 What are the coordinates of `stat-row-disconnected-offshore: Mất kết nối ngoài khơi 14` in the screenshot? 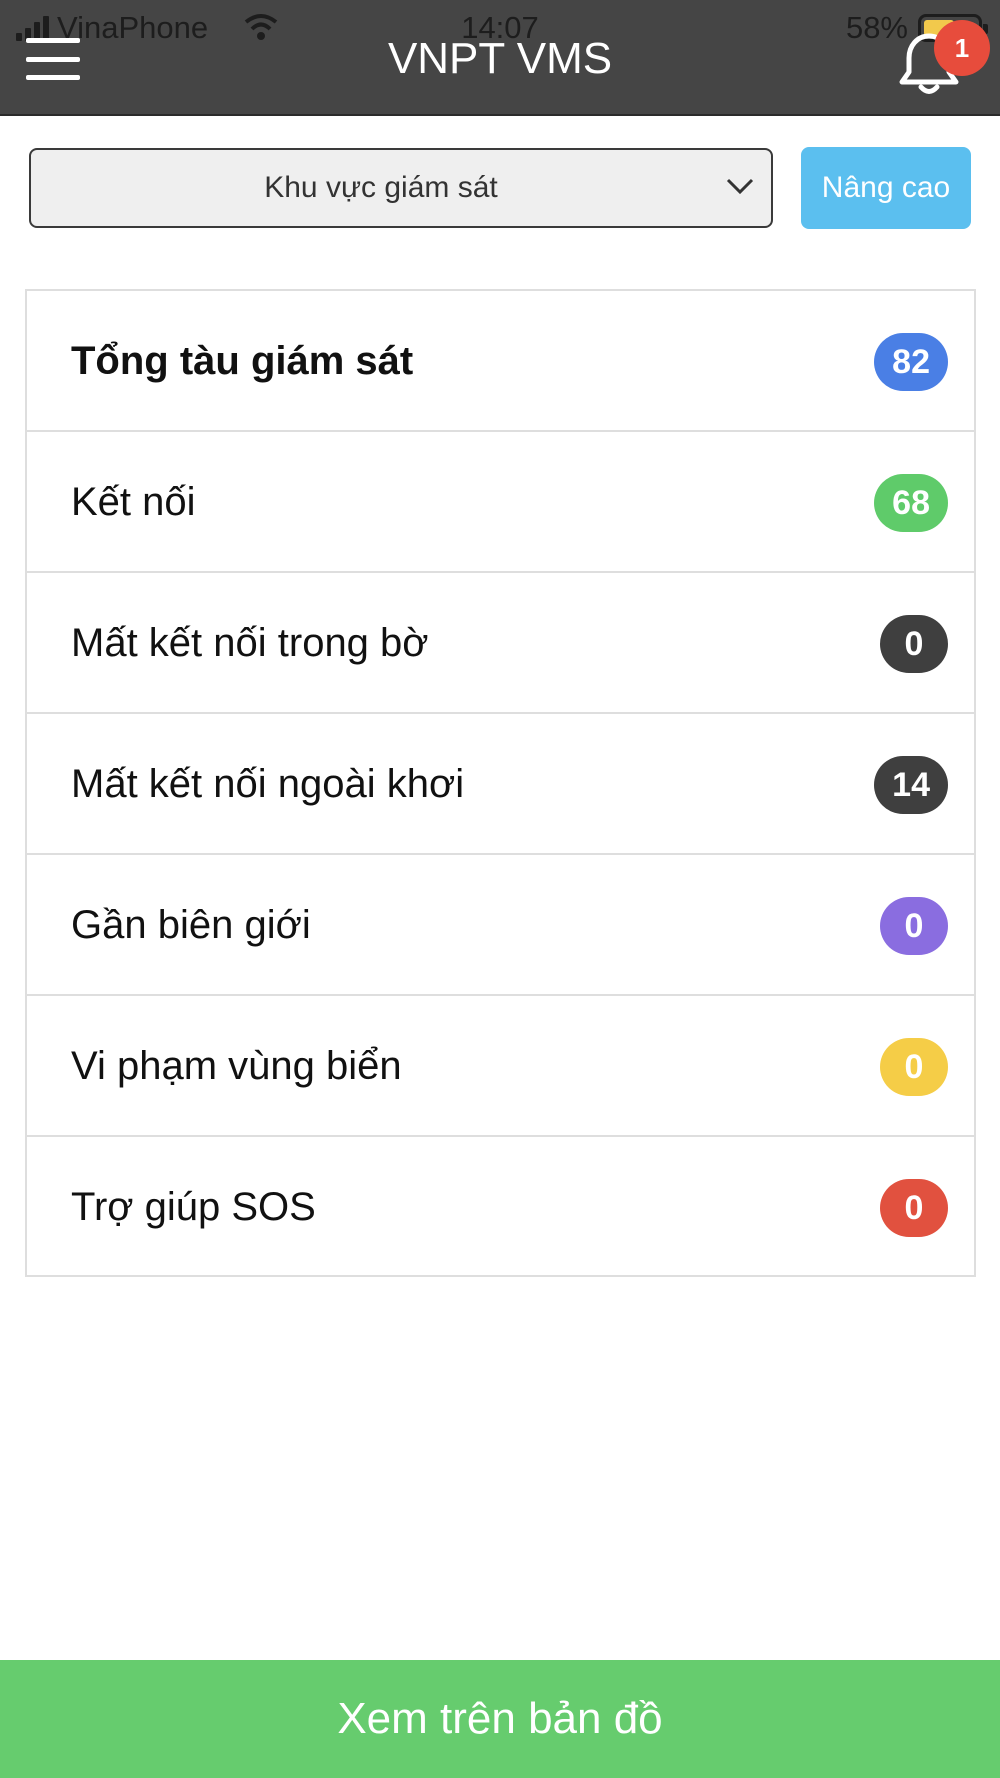 It's located at (500, 784).